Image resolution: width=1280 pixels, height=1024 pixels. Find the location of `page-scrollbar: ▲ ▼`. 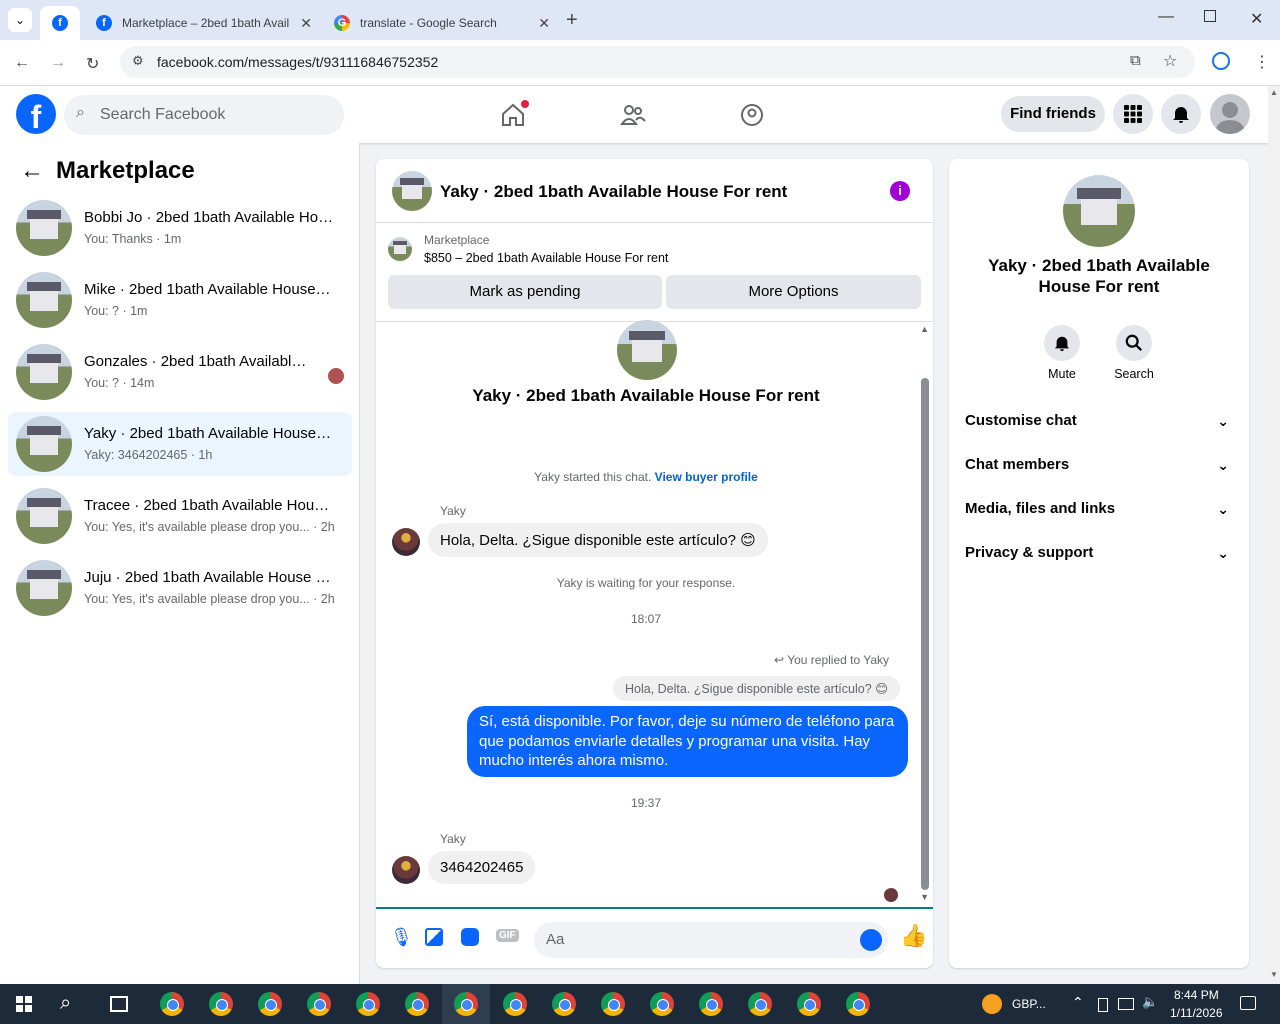

page-scrollbar: ▲ ▼ is located at coordinates (1274, 535).